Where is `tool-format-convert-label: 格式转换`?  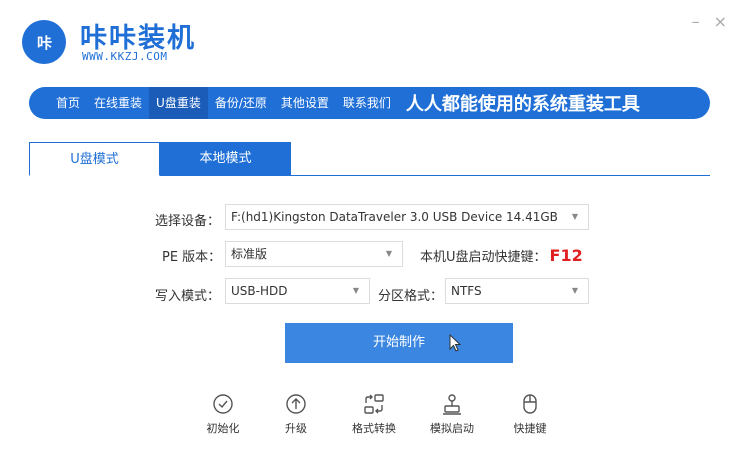 tool-format-convert-label: 格式转换 is located at coordinates (374, 428).